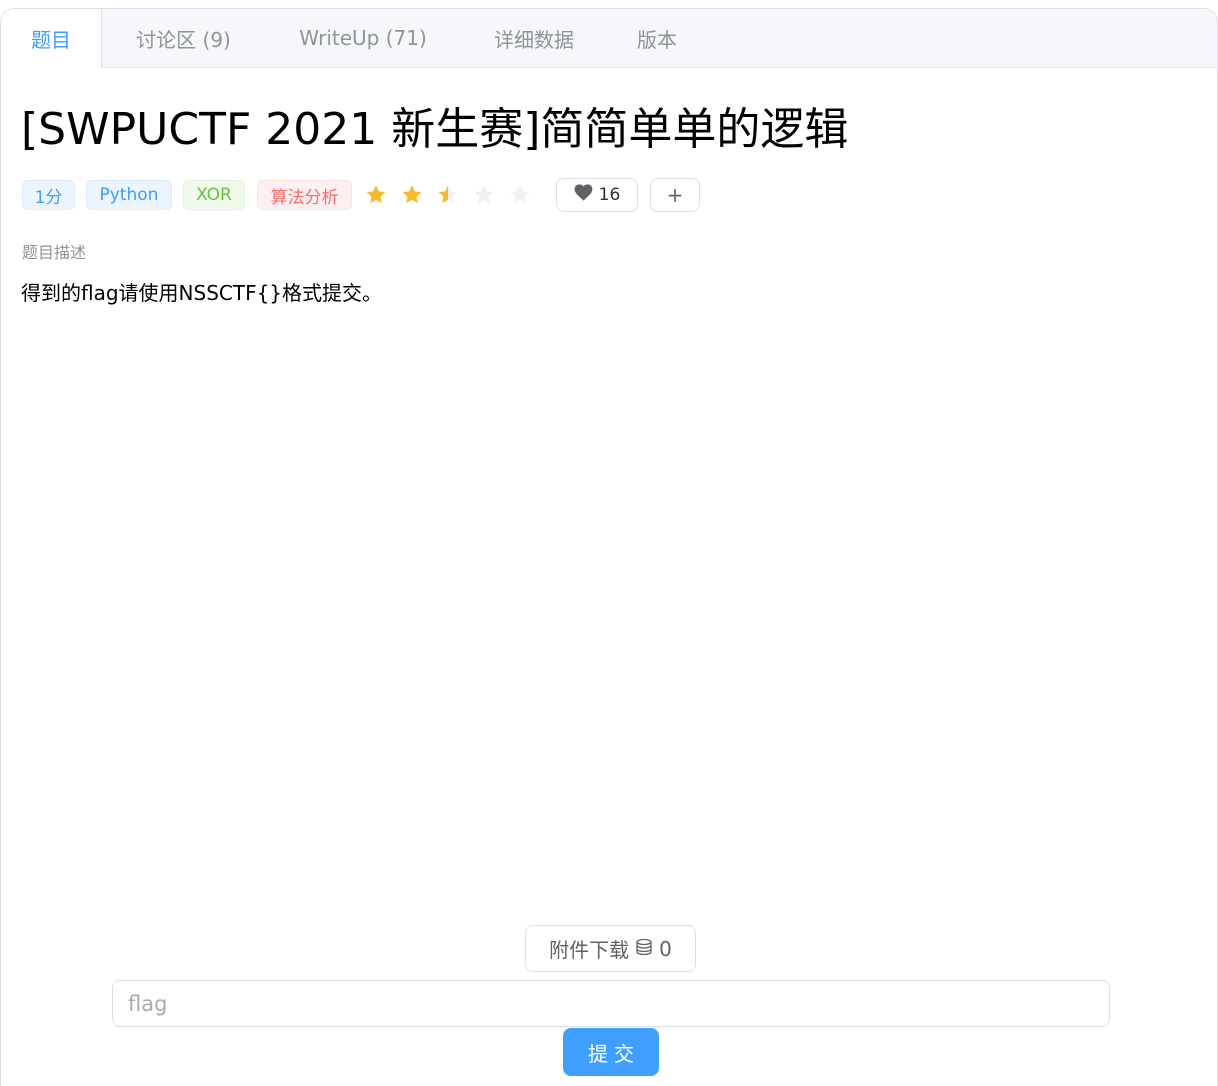 This screenshot has height=1086, width=1218. I want to click on language-tag: Python, so click(129, 195).